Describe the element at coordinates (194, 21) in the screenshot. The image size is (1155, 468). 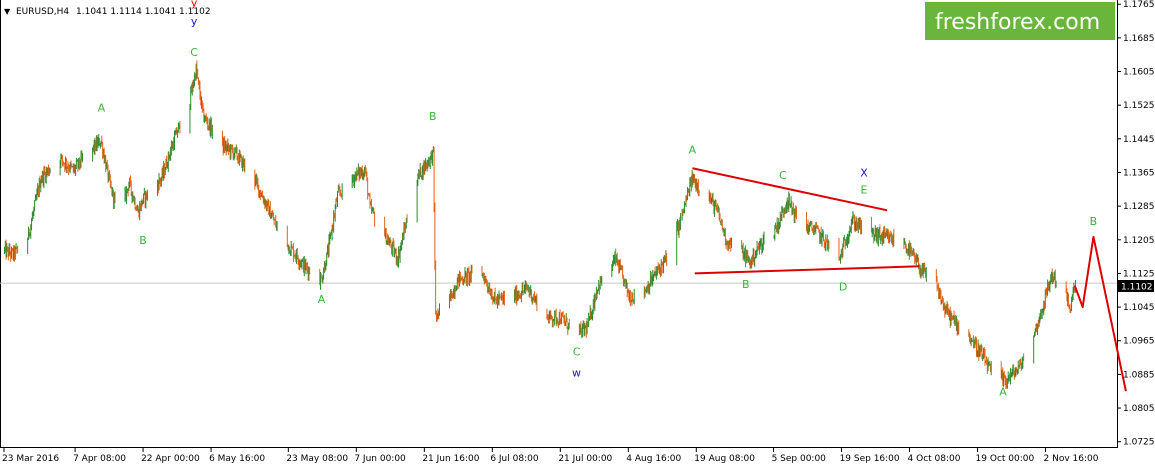
I see `wave-label: y` at that location.